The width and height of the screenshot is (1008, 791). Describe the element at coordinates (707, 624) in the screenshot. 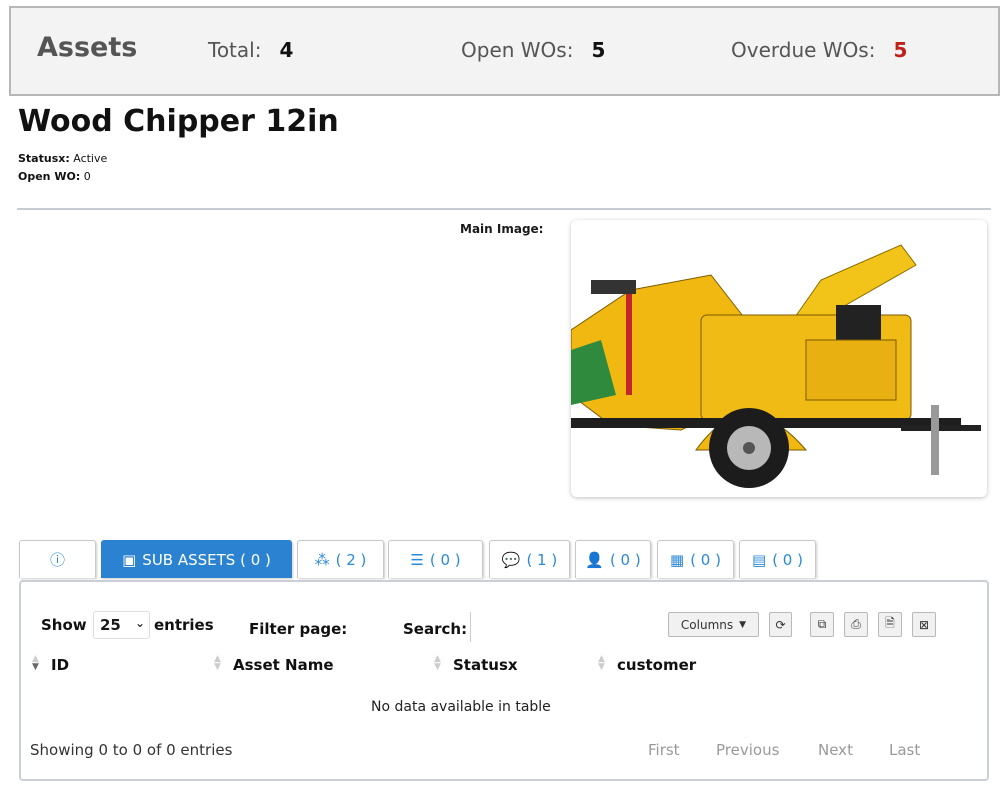

I see `columns-button-label: Columns` at that location.